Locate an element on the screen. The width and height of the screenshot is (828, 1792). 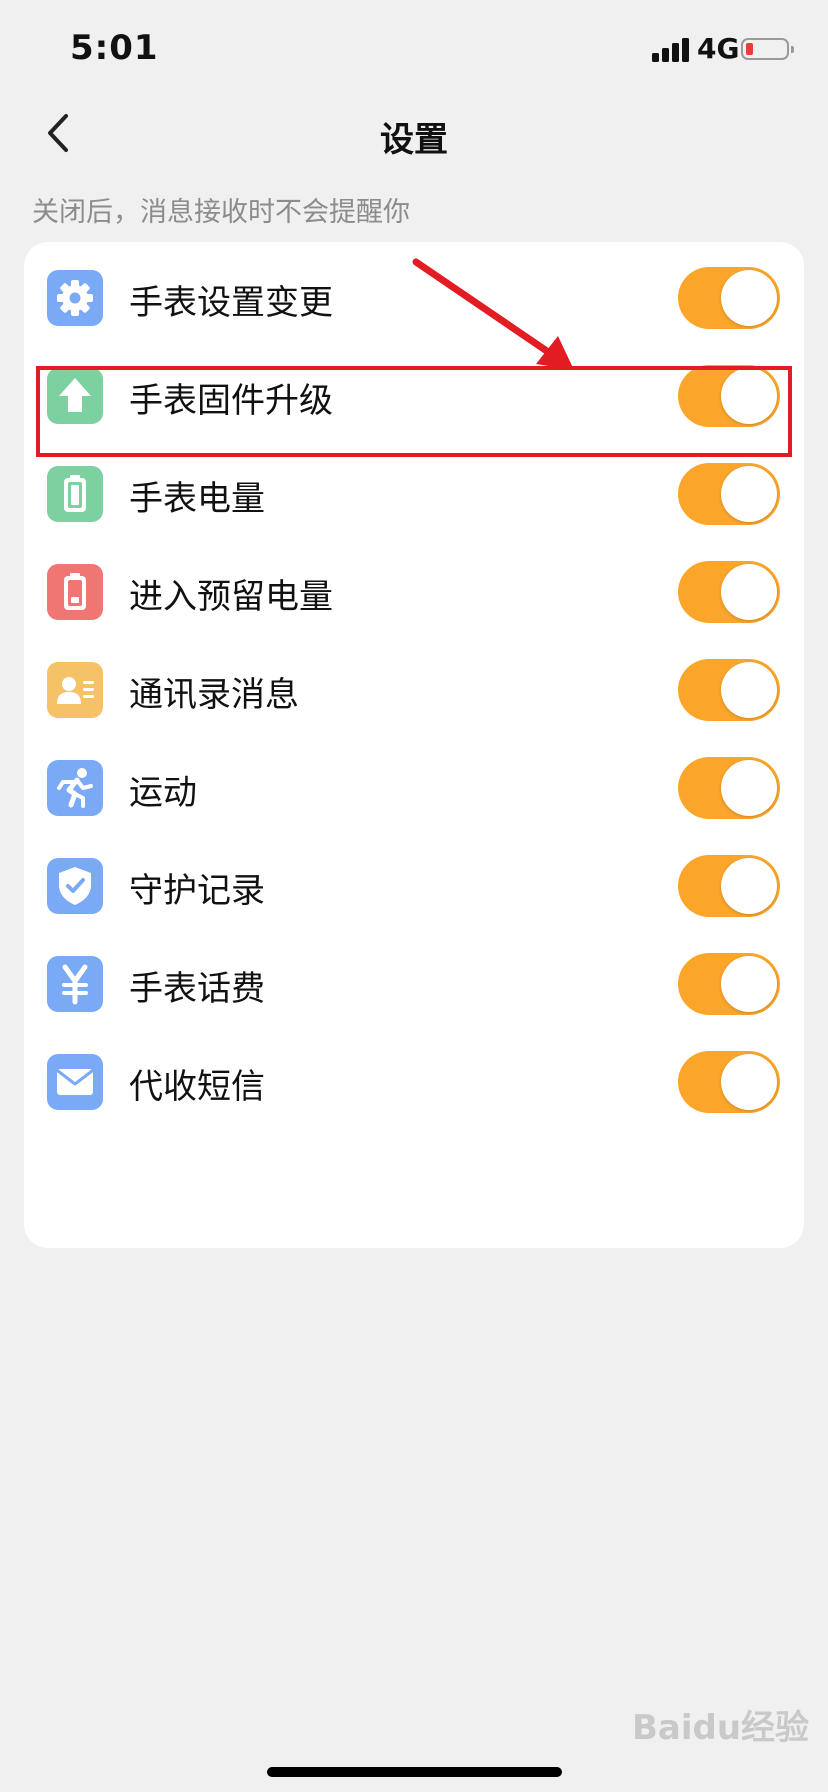
nav-bar: 设置 is located at coordinates (414, 133).